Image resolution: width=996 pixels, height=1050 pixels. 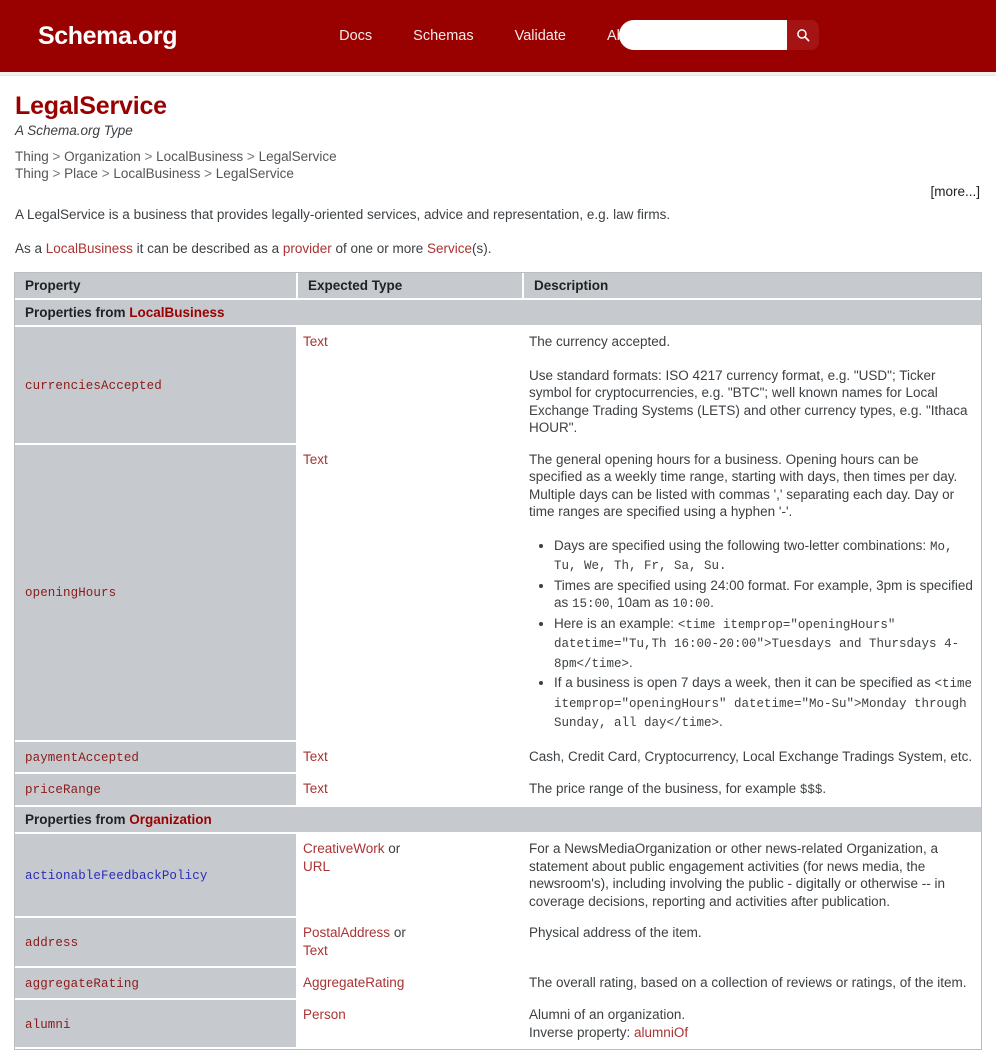 I want to click on description-text: Alumni of an organization., so click(x=607, y=1014).